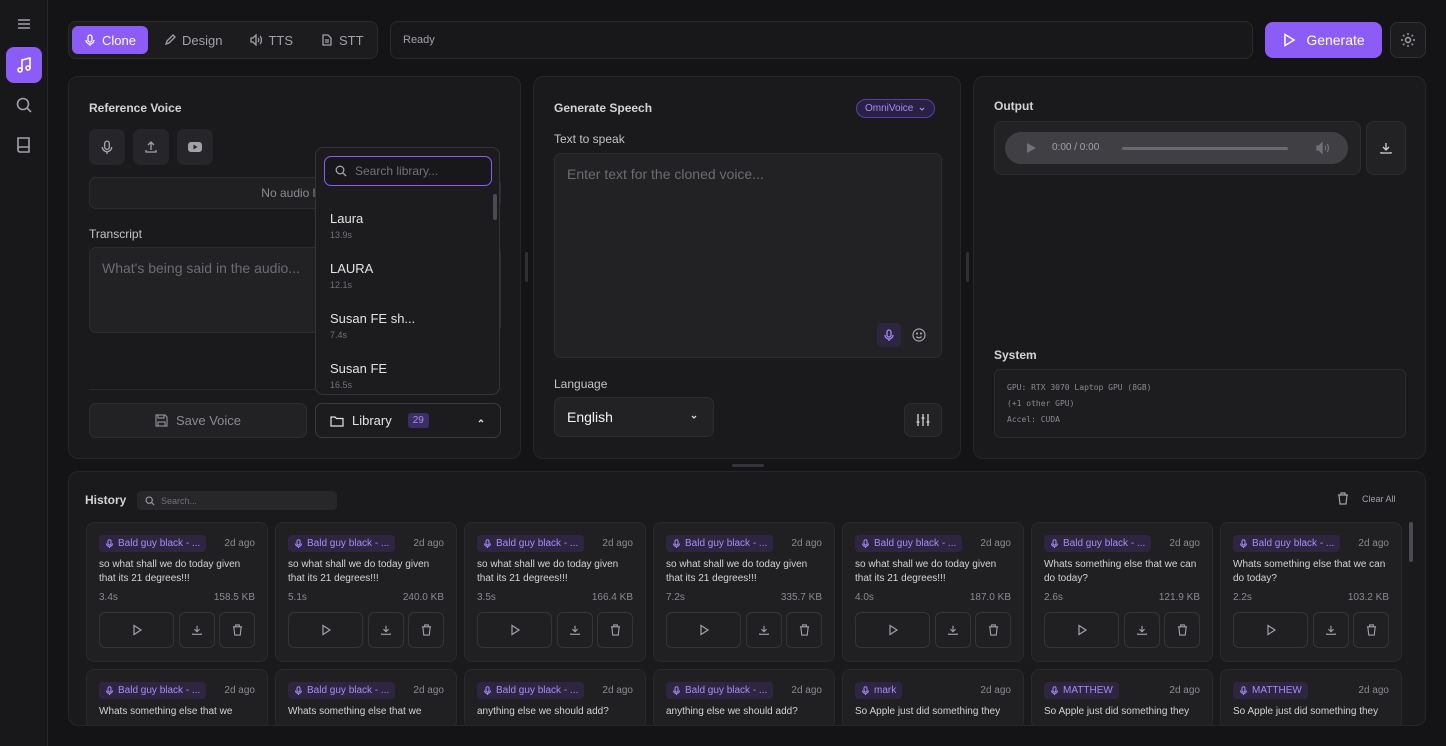 Image resolution: width=1446 pixels, height=746 pixels. What do you see at coordinates (193, 40) in the screenshot?
I see `tab-design: Design` at bounding box center [193, 40].